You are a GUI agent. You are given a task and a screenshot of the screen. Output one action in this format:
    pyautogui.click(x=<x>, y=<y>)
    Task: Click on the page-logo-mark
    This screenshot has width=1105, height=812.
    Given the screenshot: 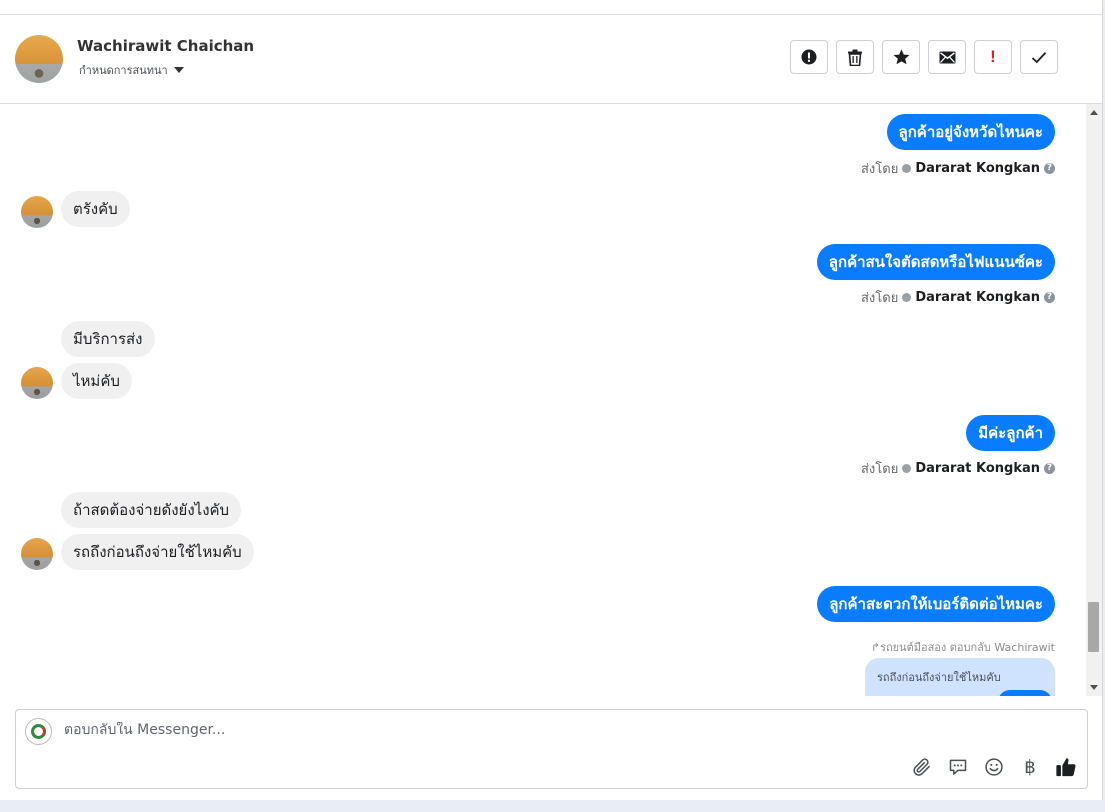 What is the action you would take?
    pyautogui.click(x=38, y=731)
    